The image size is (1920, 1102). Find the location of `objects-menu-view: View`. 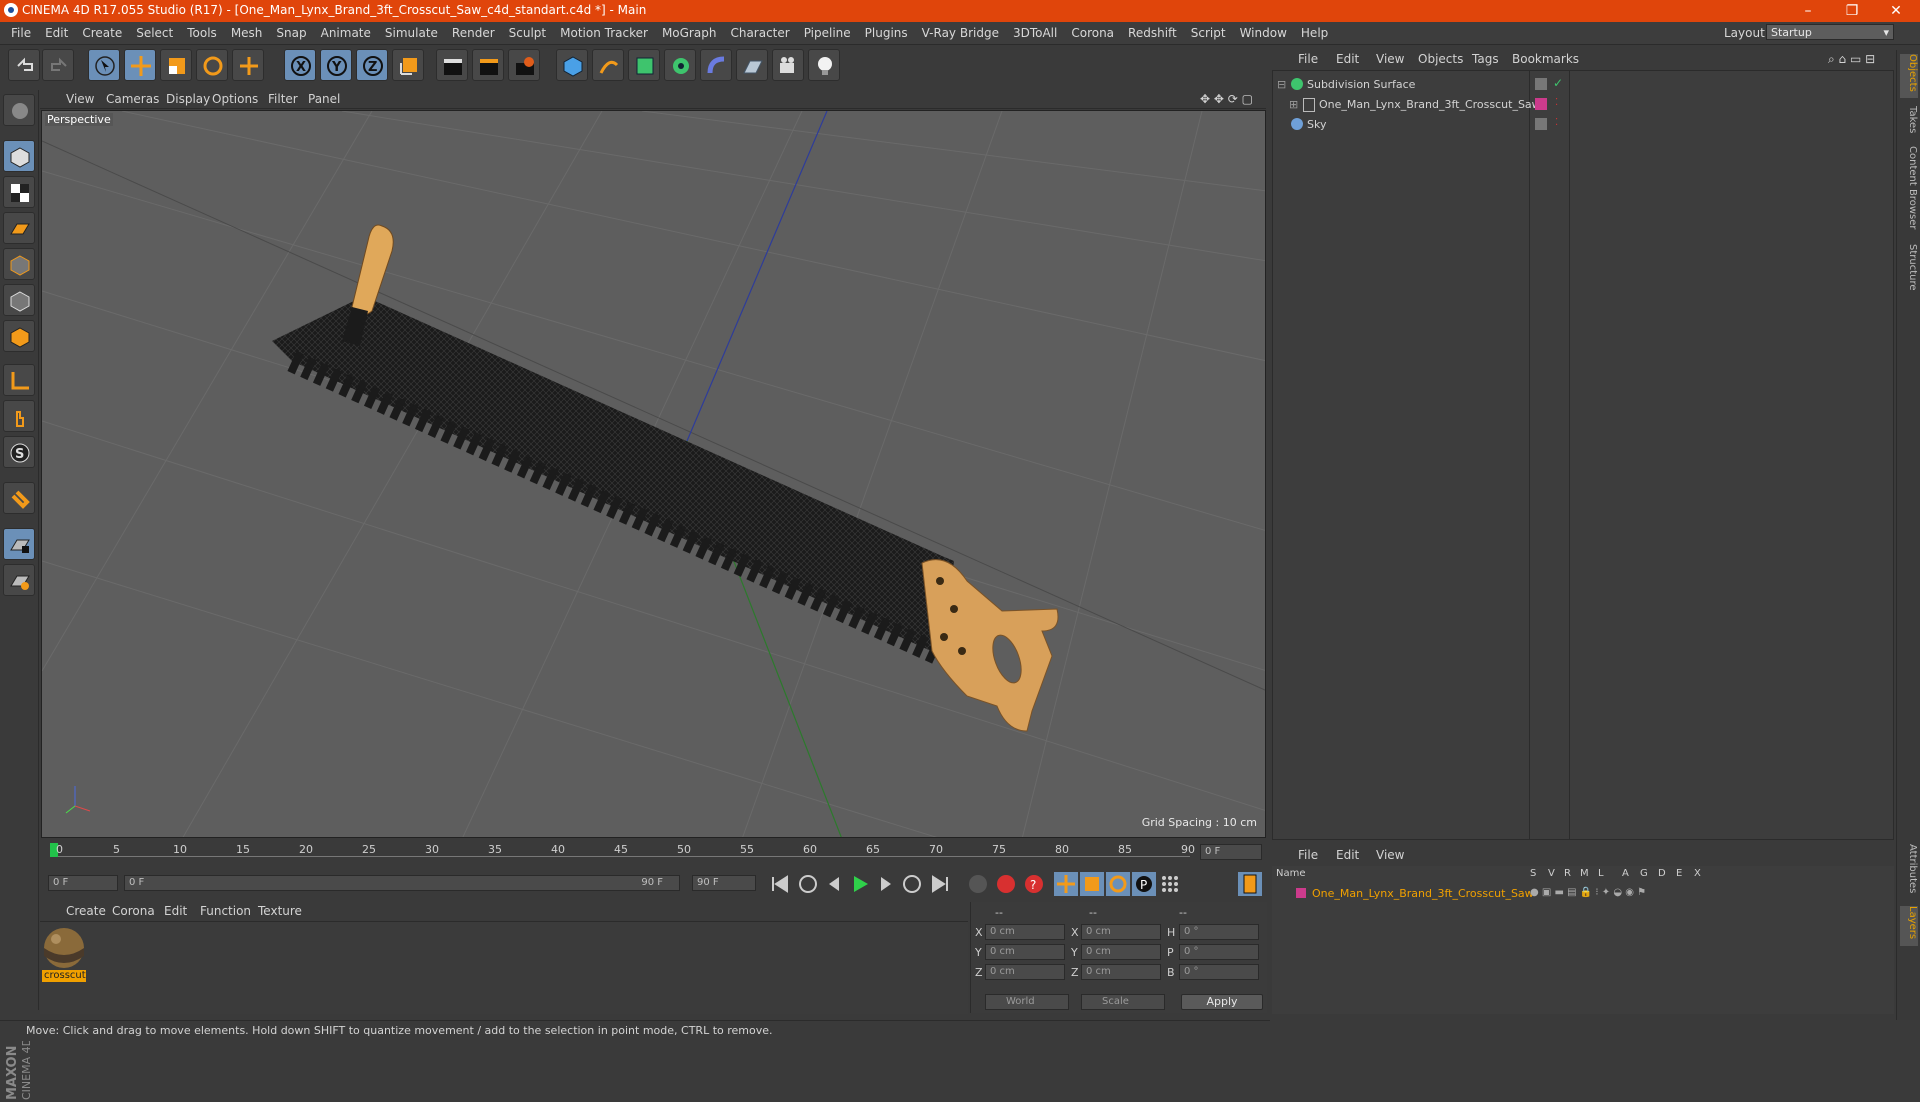

objects-menu-view: View is located at coordinates (1390, 59).